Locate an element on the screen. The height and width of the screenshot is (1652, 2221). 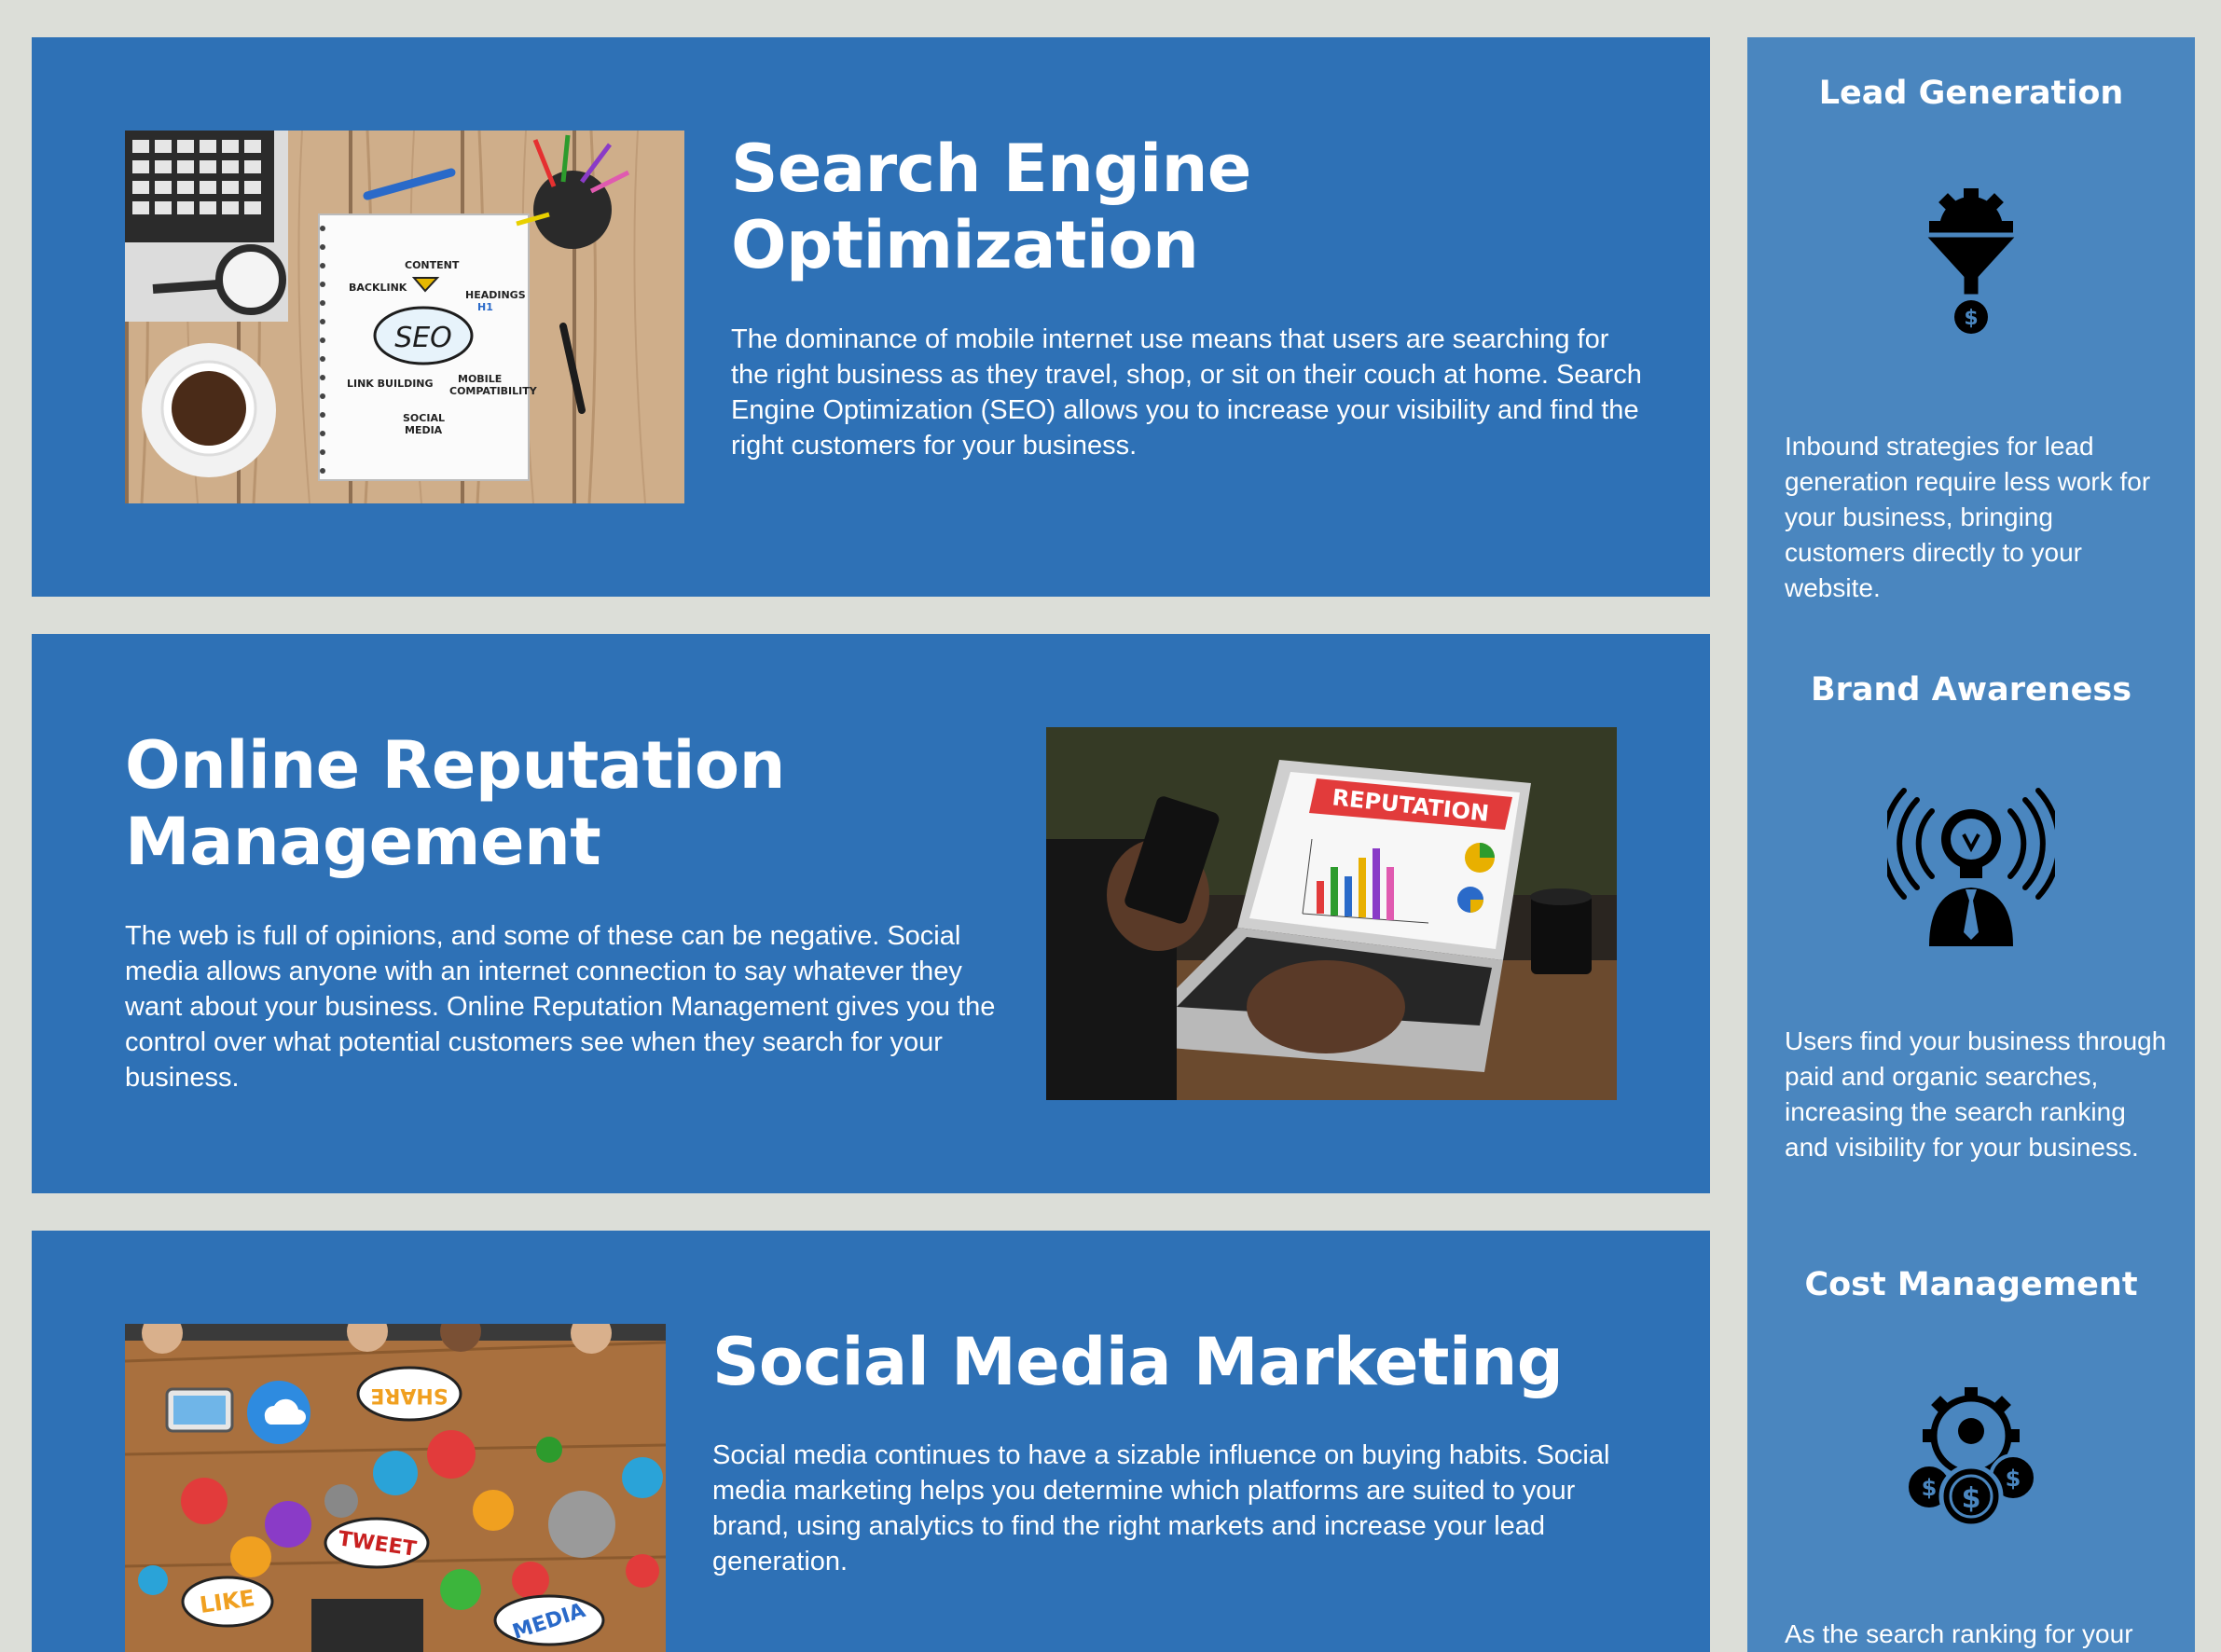
svg-text: SOCIAL is located at coordinates (424, 418).